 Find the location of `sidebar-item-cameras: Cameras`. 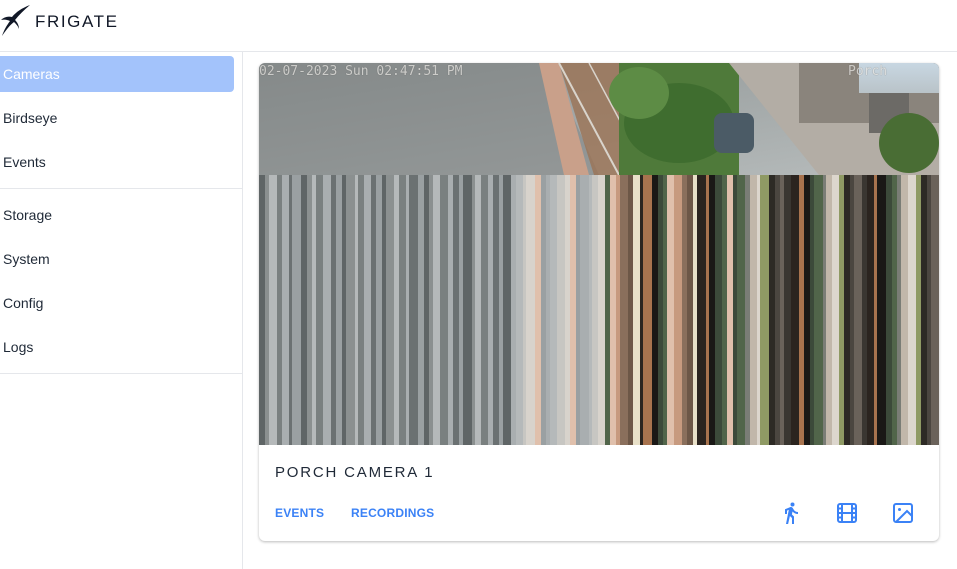

sidebar-item-cameras: Cameras is located at coordinates (117, 74).